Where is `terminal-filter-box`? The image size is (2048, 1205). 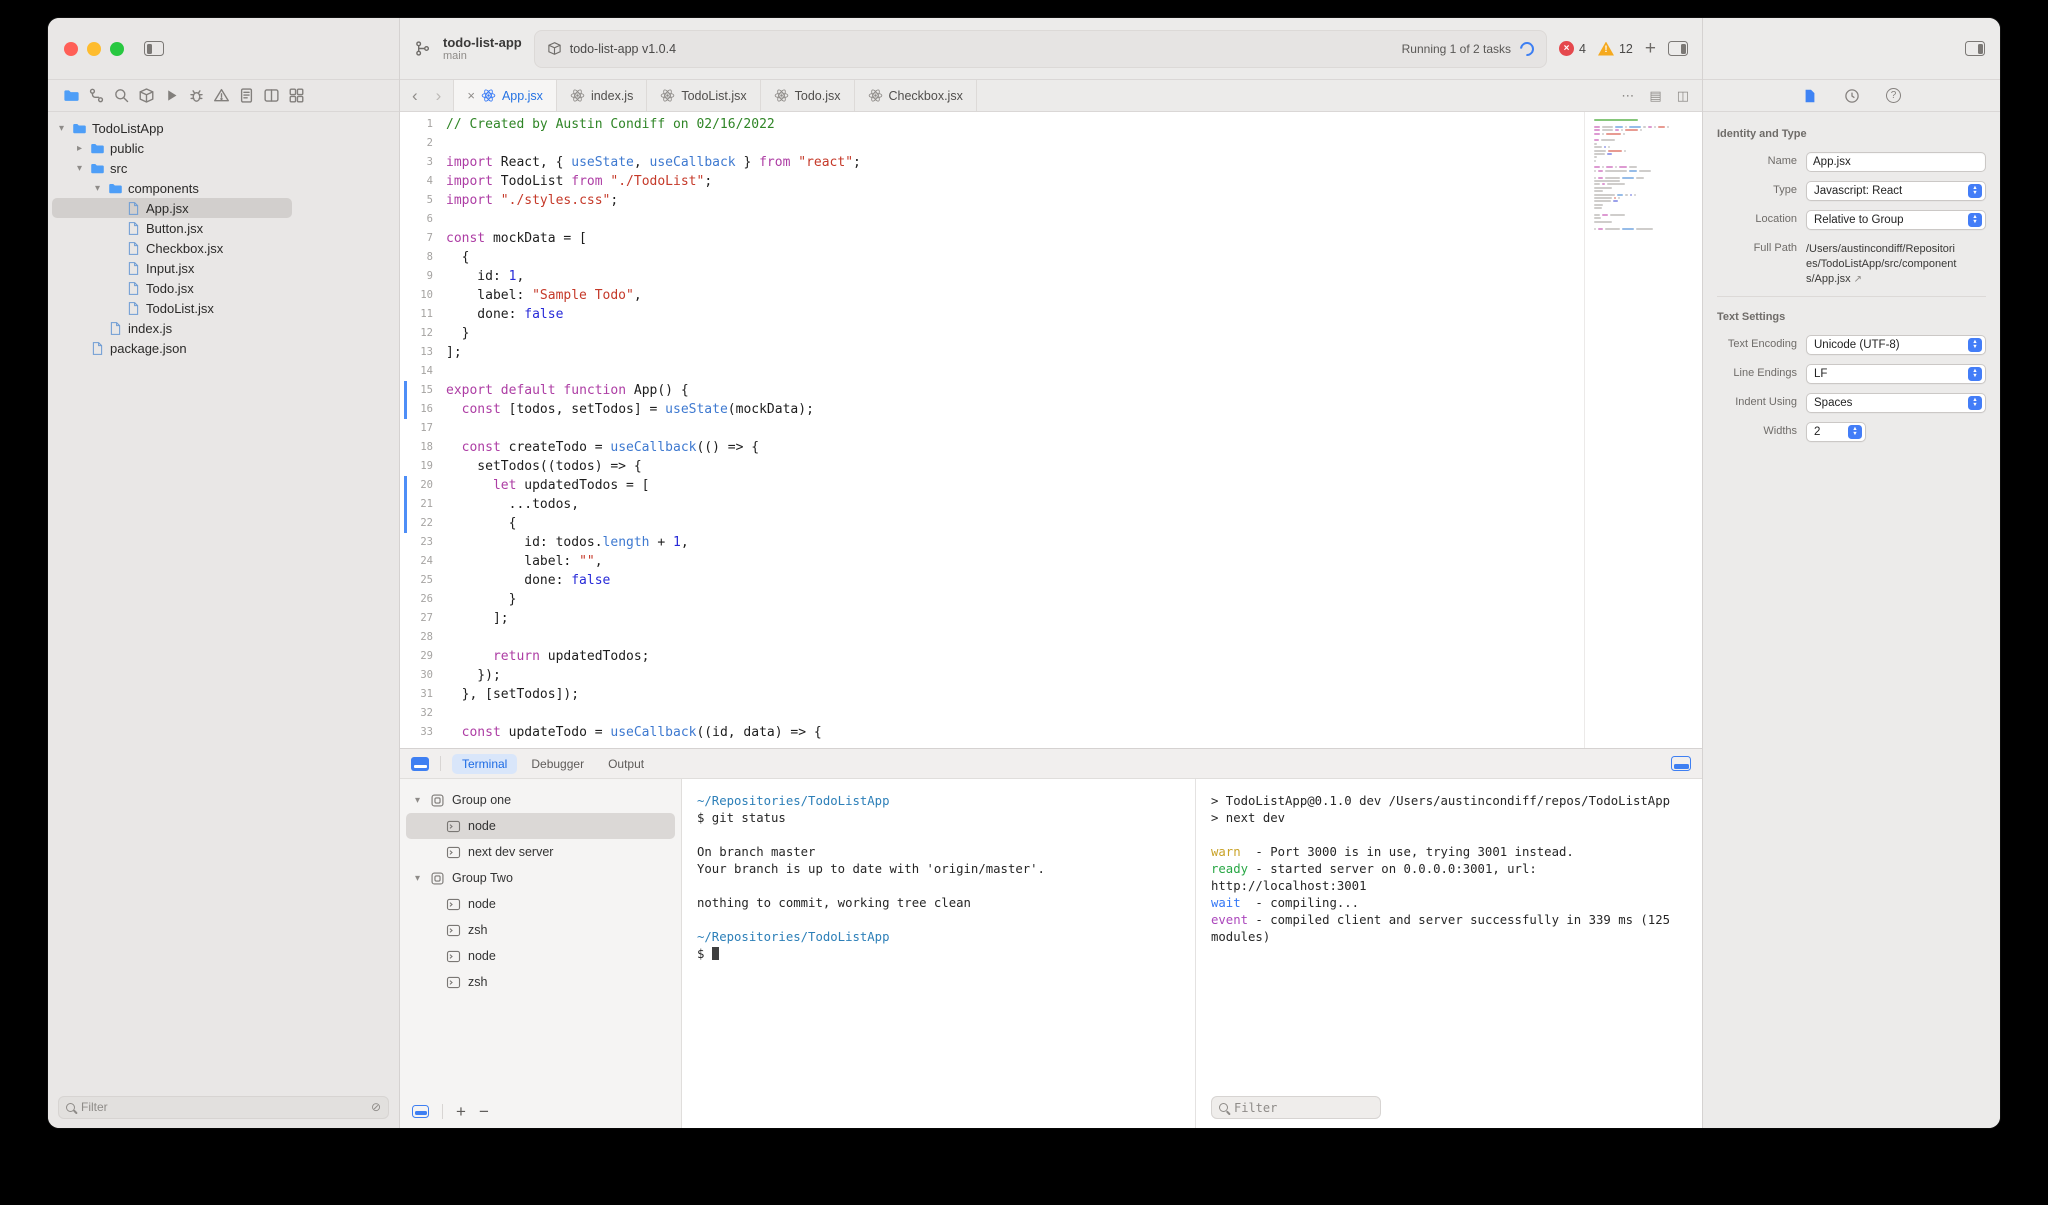 terminal-filter-box is located at coordinates (1296, 1107).